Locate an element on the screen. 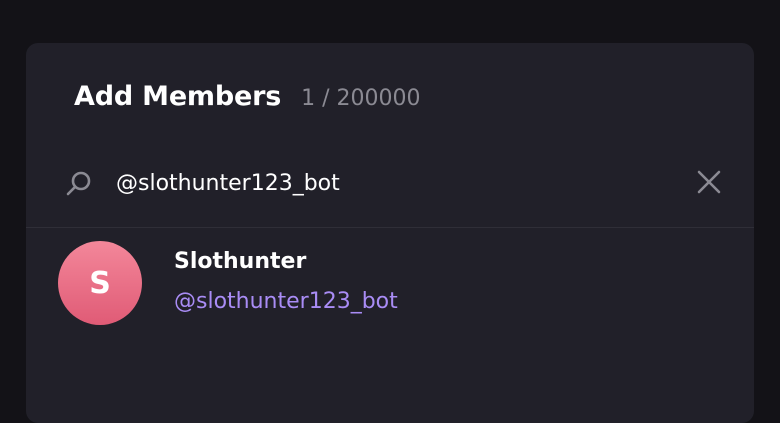 The image size is (780, 423). search-icon is located at coordinates (79, 184).